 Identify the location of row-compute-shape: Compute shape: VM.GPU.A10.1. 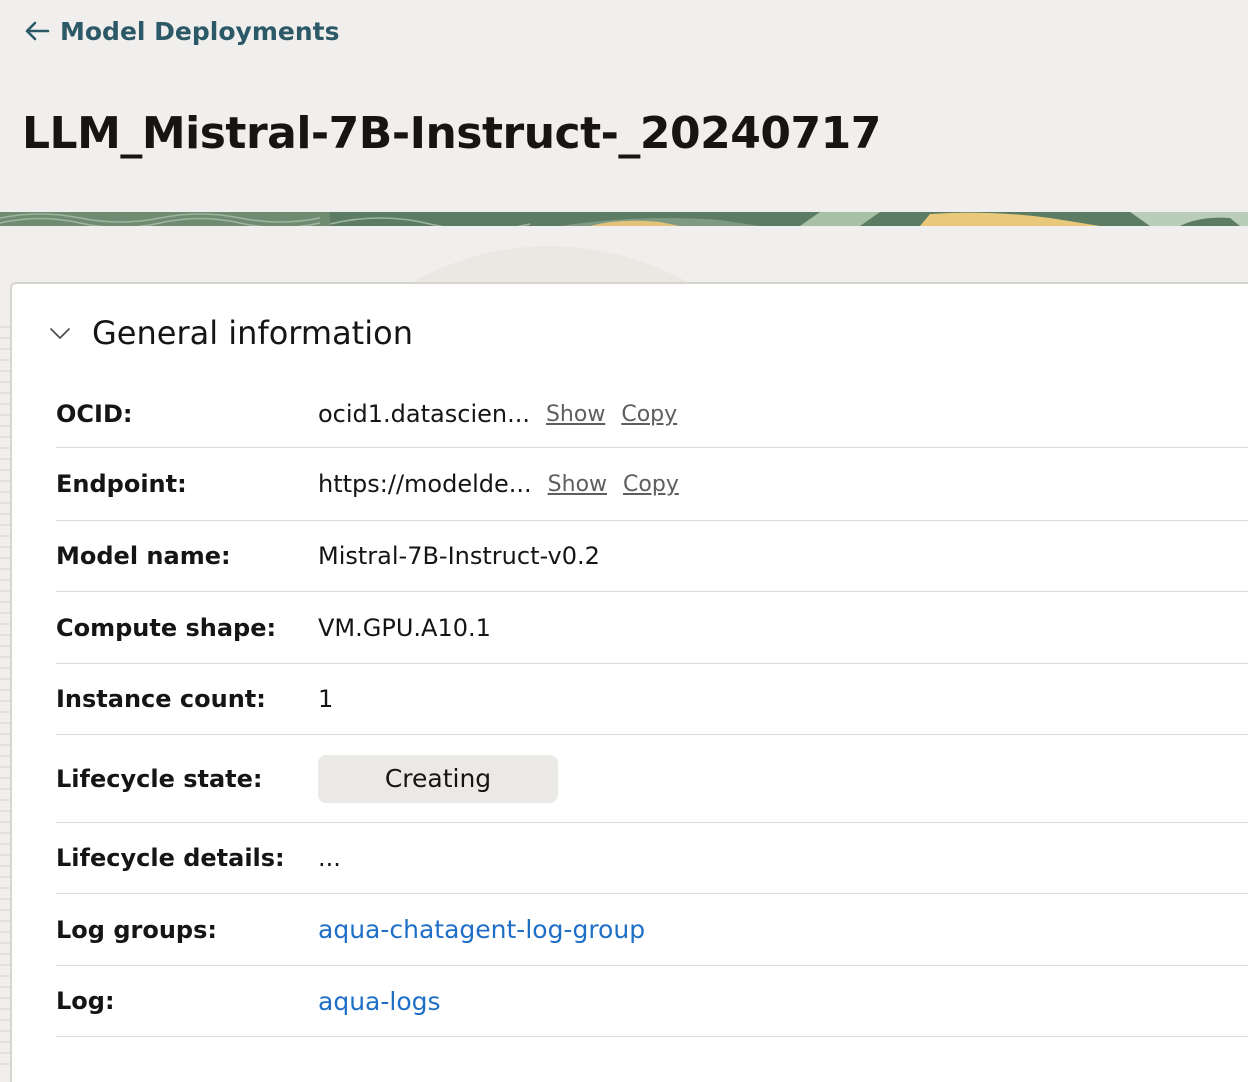
(652, 628).